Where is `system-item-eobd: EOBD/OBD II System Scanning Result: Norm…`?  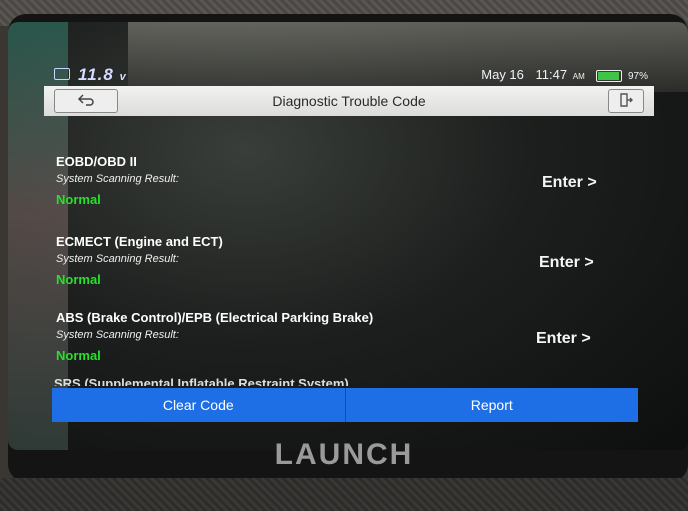
system-item-eobd: EOBD/OBD II System Scanning Result: Norm… is located at coordinates (349, 192).